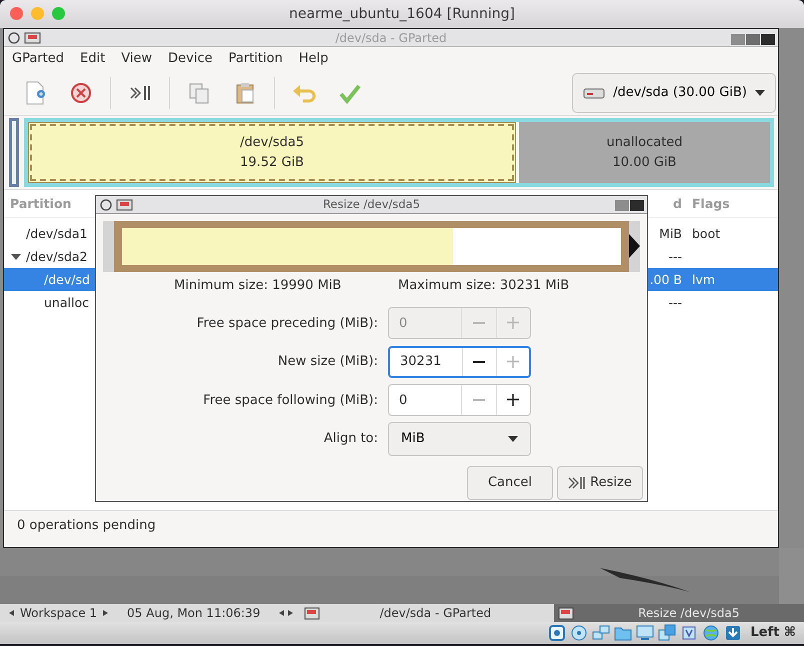 The height and width of the screenshot is (646, 804). Describe the element at coordinates (57, 234) in the screenshot. I see `table-cell-text: /dev/sda1` at that location.